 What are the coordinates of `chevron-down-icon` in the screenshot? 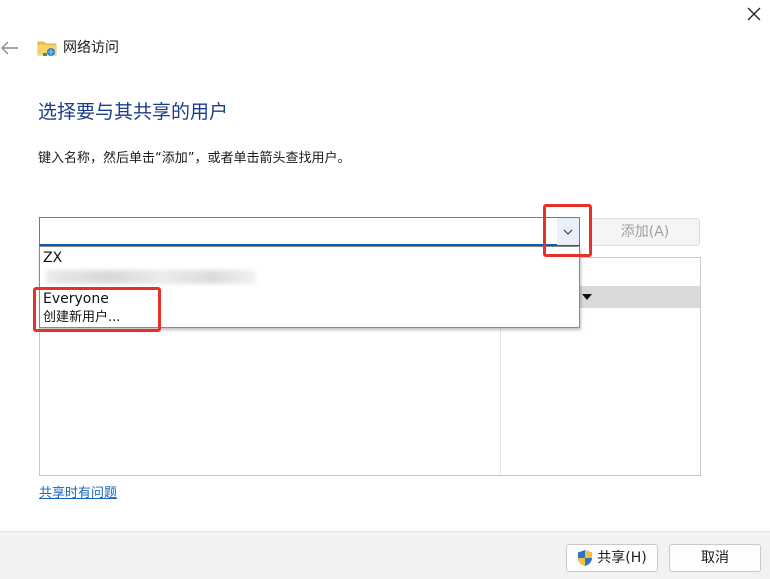 It's located at (568, 232).